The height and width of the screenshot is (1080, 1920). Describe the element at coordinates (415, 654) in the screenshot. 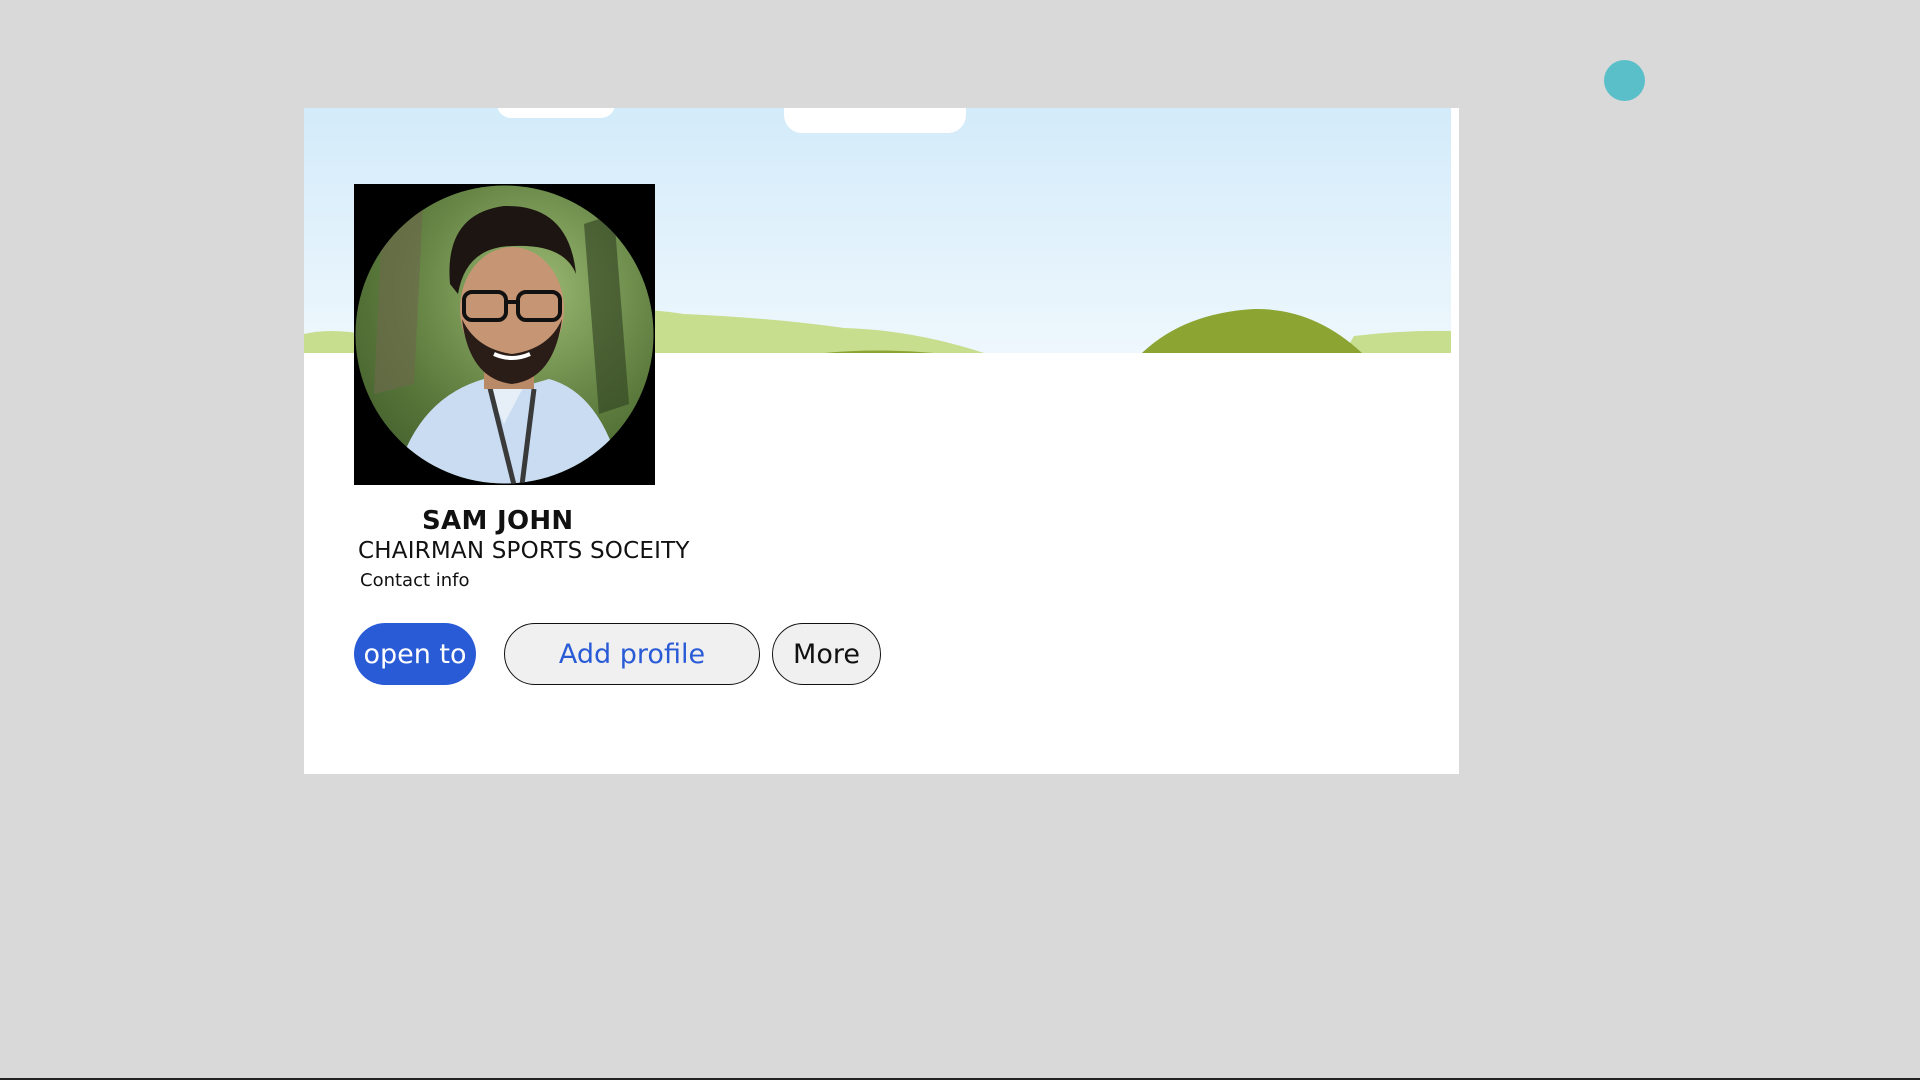

I see `open-to-button: open to` at that location.